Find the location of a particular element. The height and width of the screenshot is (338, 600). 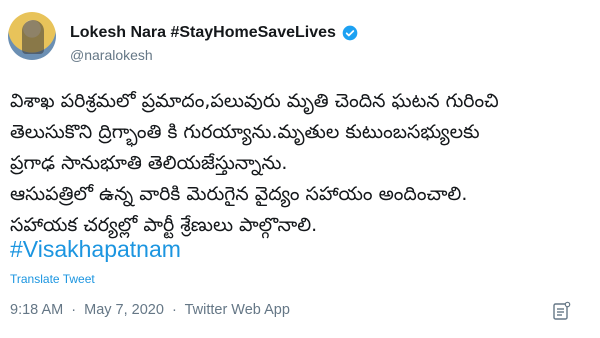

author-name-row: Lokesh Nara #StayHomeSaveLives is located at coordinates (214, 33).